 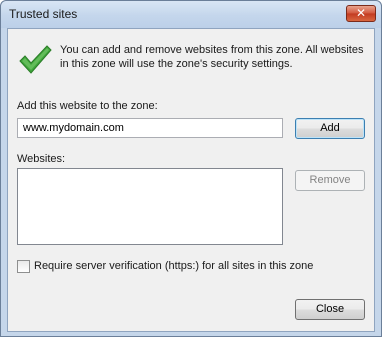 What do you see at coordinates (23, 266) in the screenshot?
I see `https-checkbox` at bounding box center [23, 266].